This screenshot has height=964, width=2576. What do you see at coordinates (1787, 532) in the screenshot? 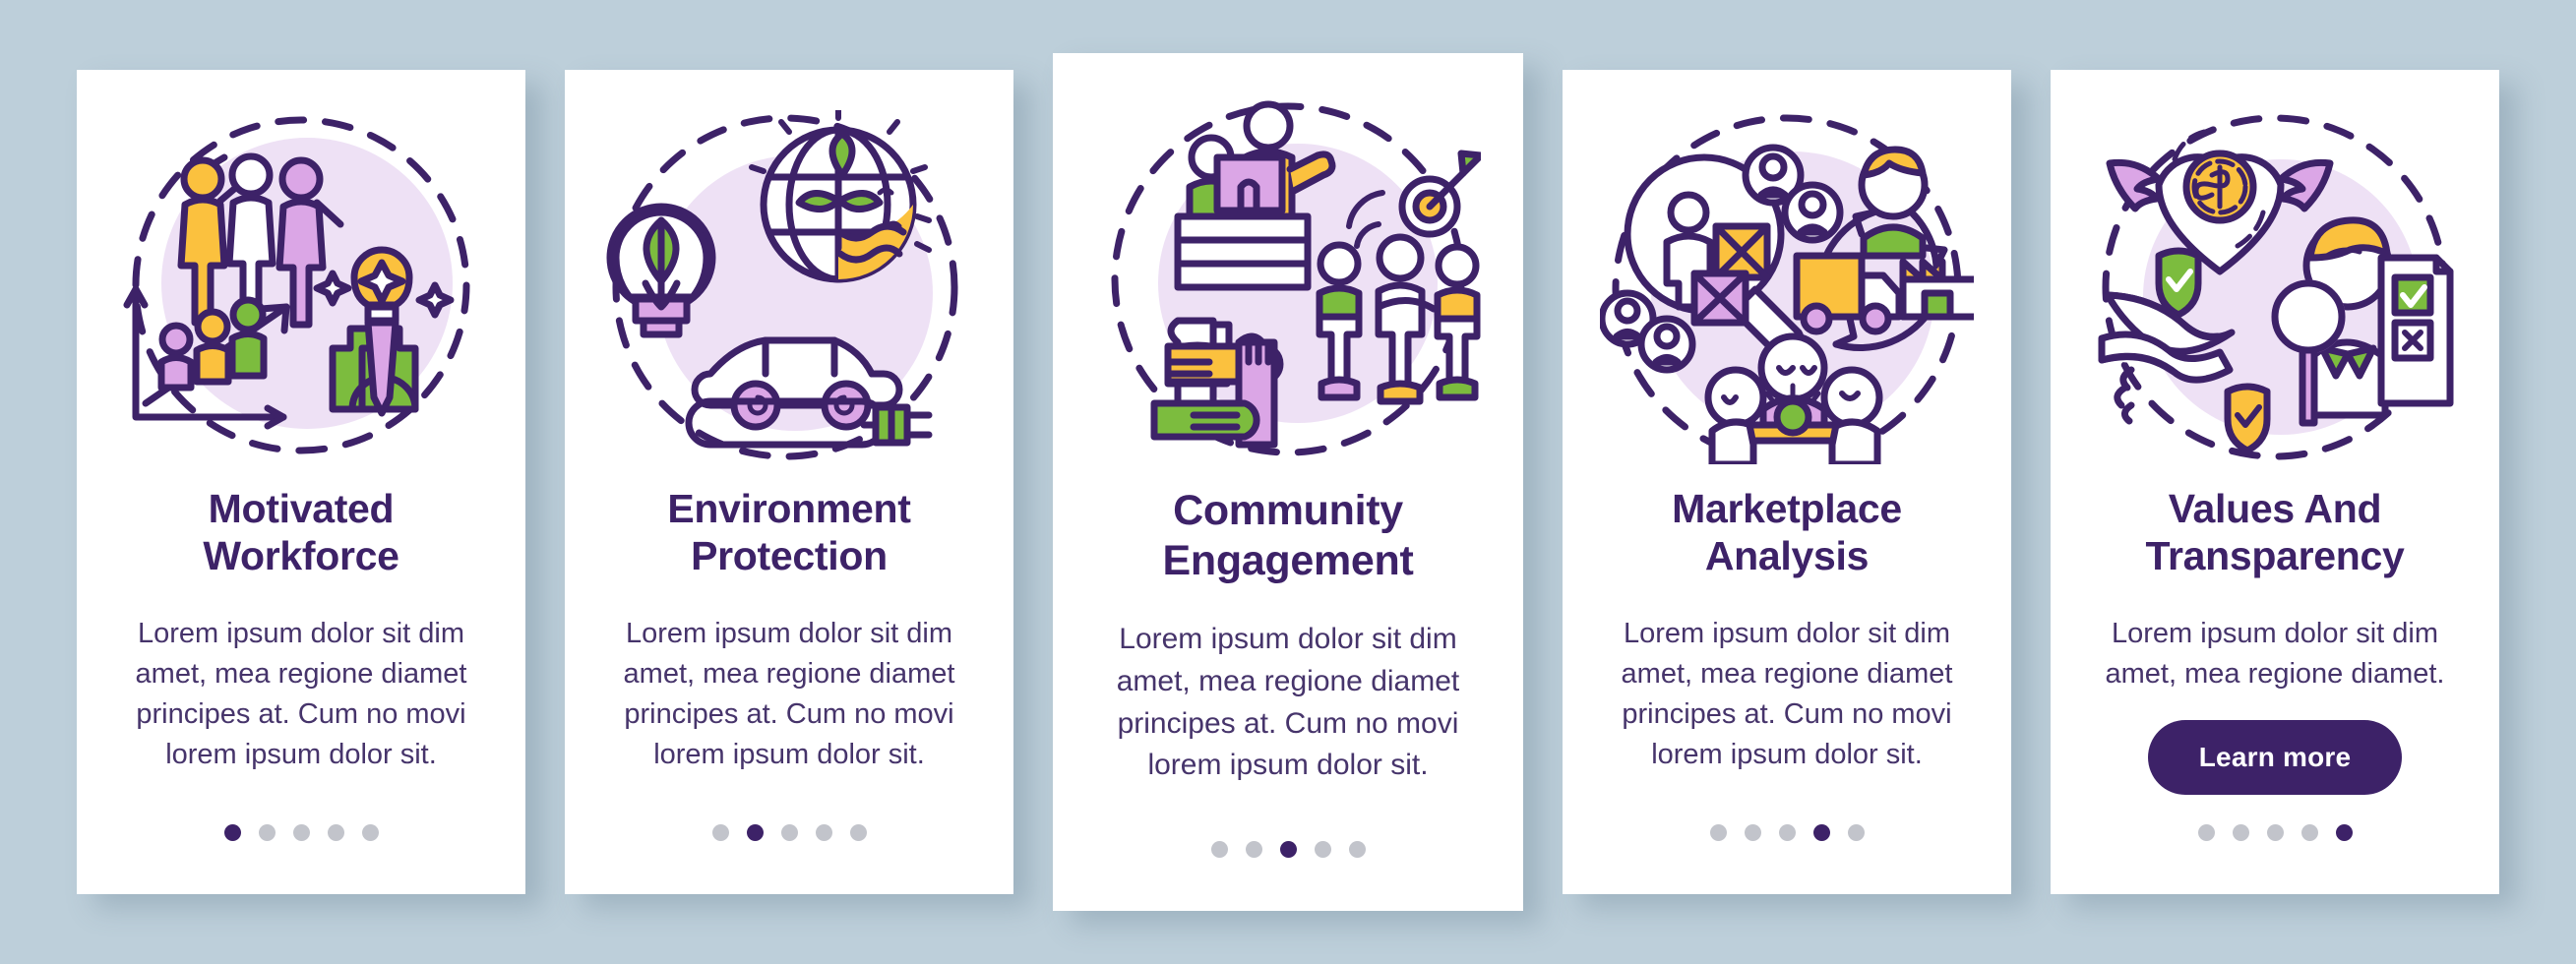
I see `card-title: Marketplace Analysis` at bounding box center [1787, 532].